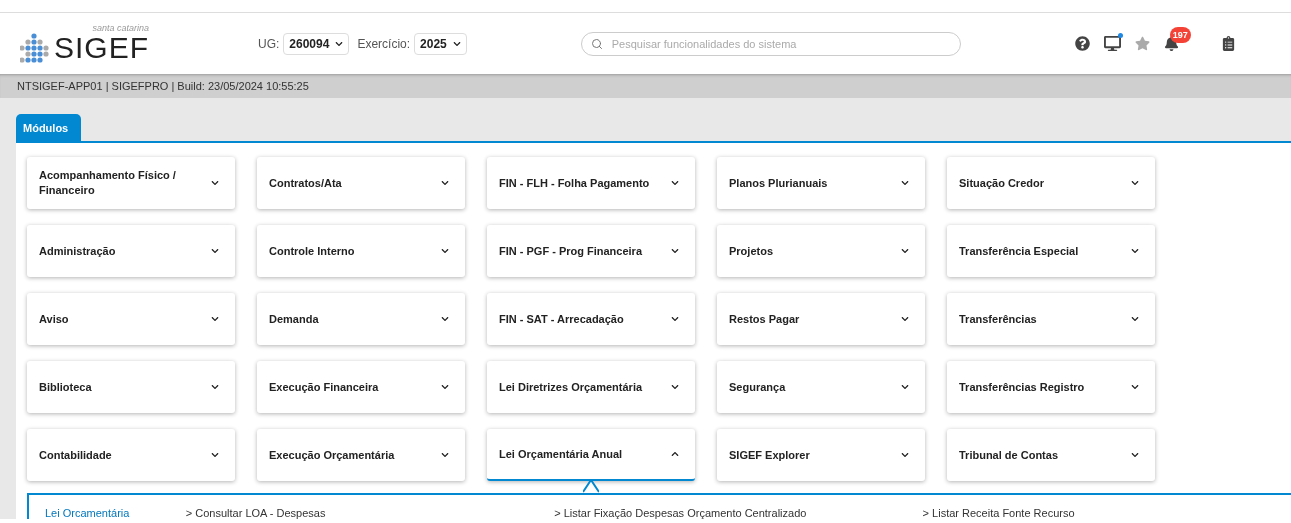 The width and height of the screenshot is (1291, 523). I want to click on module-dropdown: Contratos/Ata, so click(361, 183).